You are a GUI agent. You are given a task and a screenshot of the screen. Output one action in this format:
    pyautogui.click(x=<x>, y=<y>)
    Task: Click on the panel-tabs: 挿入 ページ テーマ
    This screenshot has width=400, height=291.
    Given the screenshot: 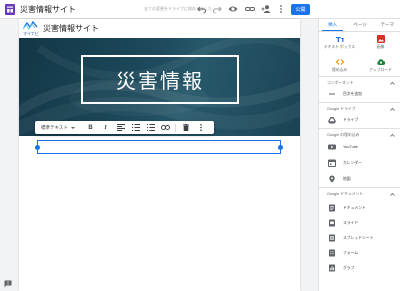 What is the action you would take?
    pyautogui.click(x=359, y=25)
    